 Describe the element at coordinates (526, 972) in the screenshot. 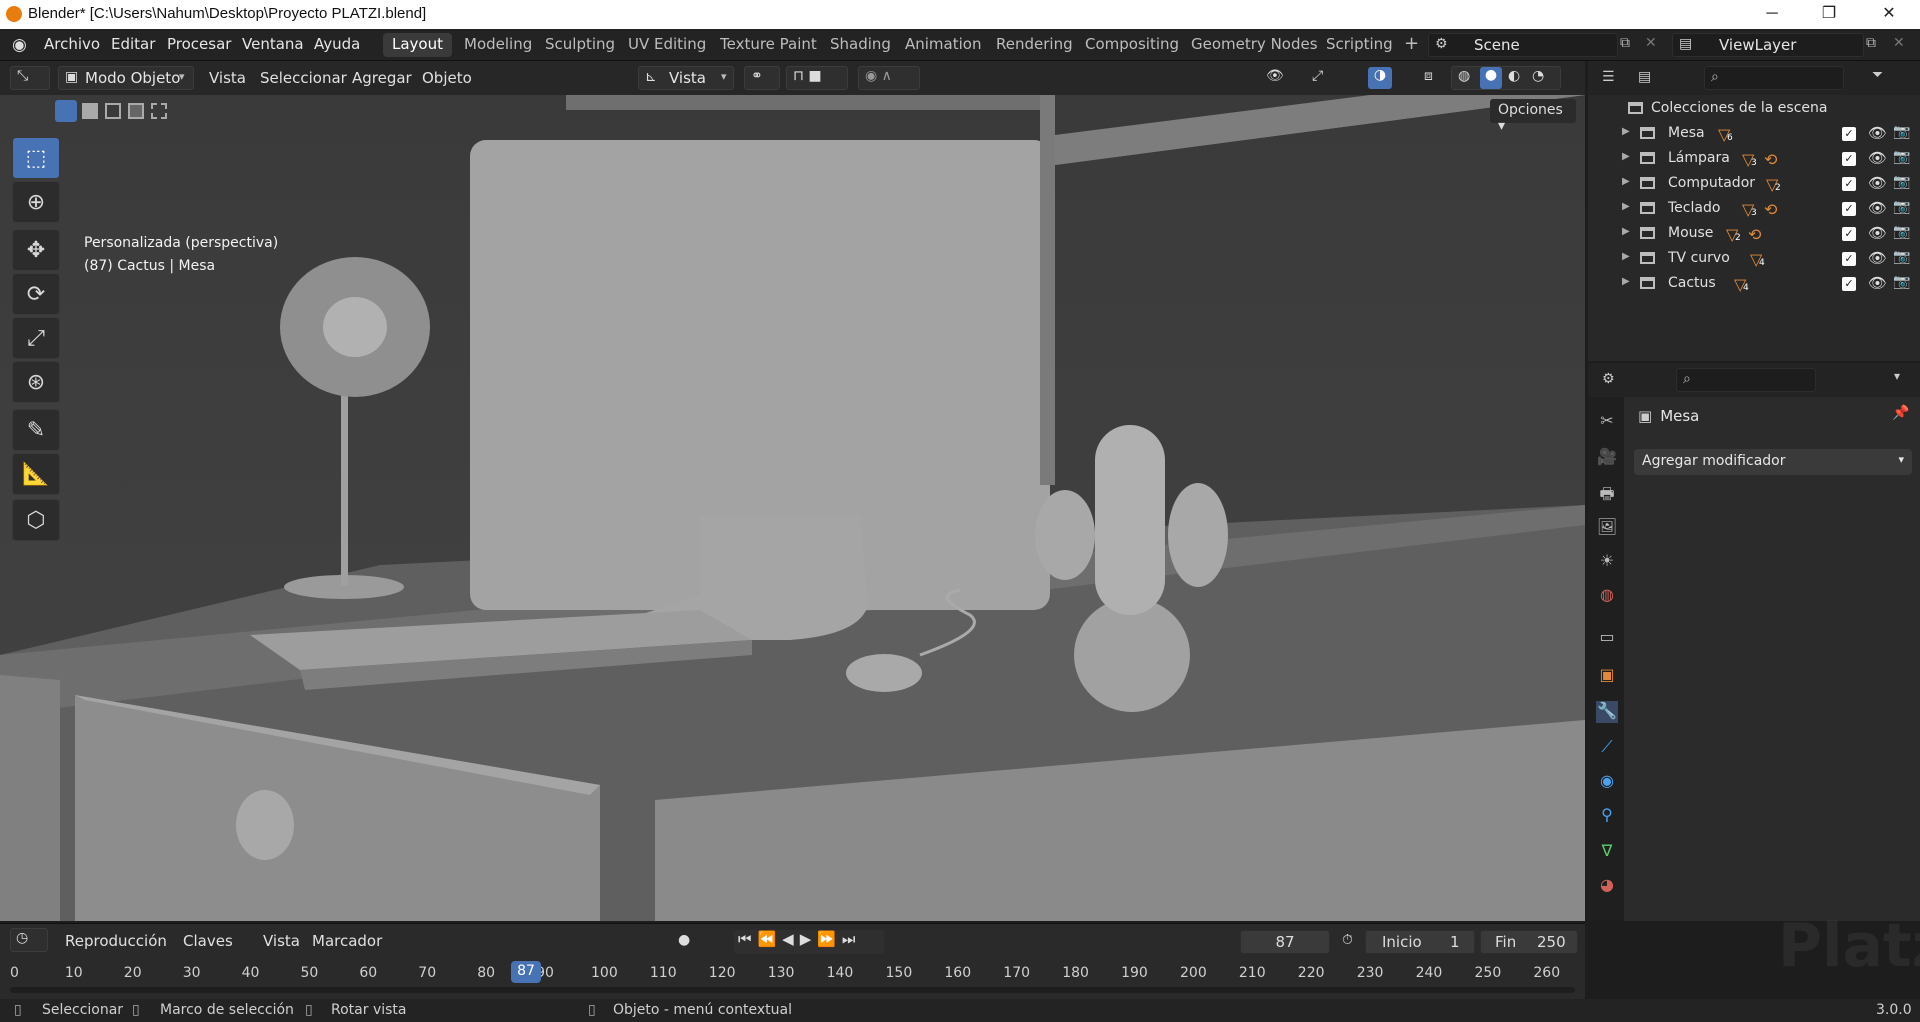

I see `playhead: 87` at that location.